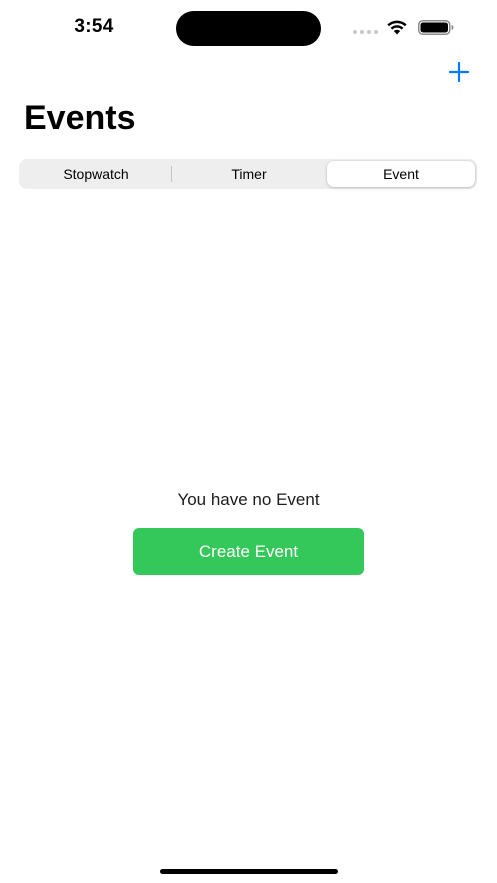  What do you see at coordinates (397, 27) in the screenshot?
I see `wifi-icon` at bounding box center [397, 27].